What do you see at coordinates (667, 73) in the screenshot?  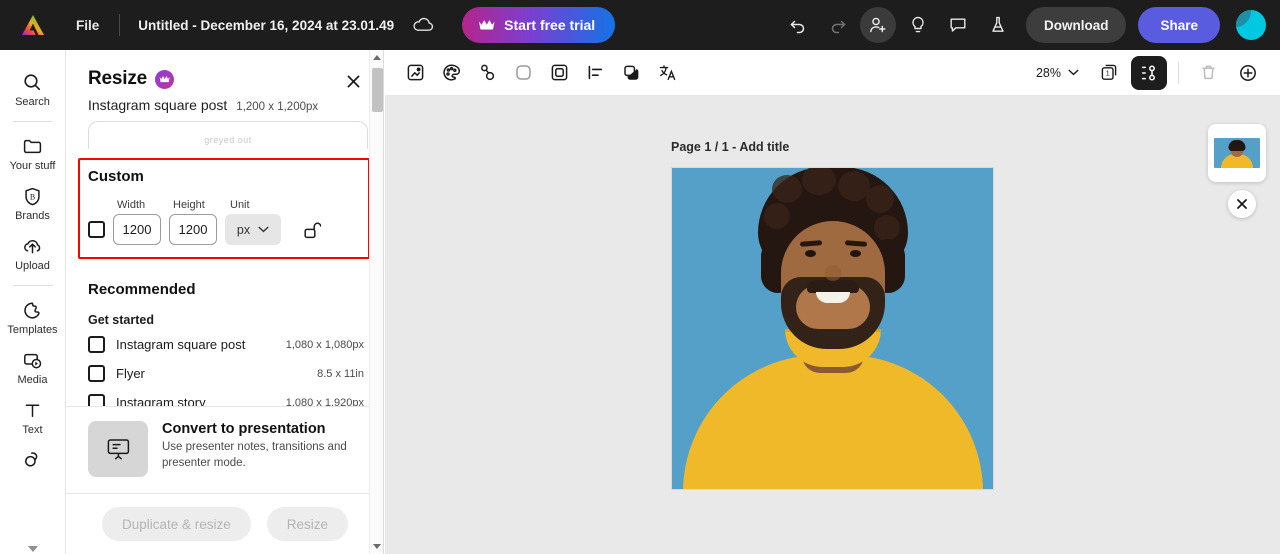 I see `translate-icon` at bounding box center [667, 73].